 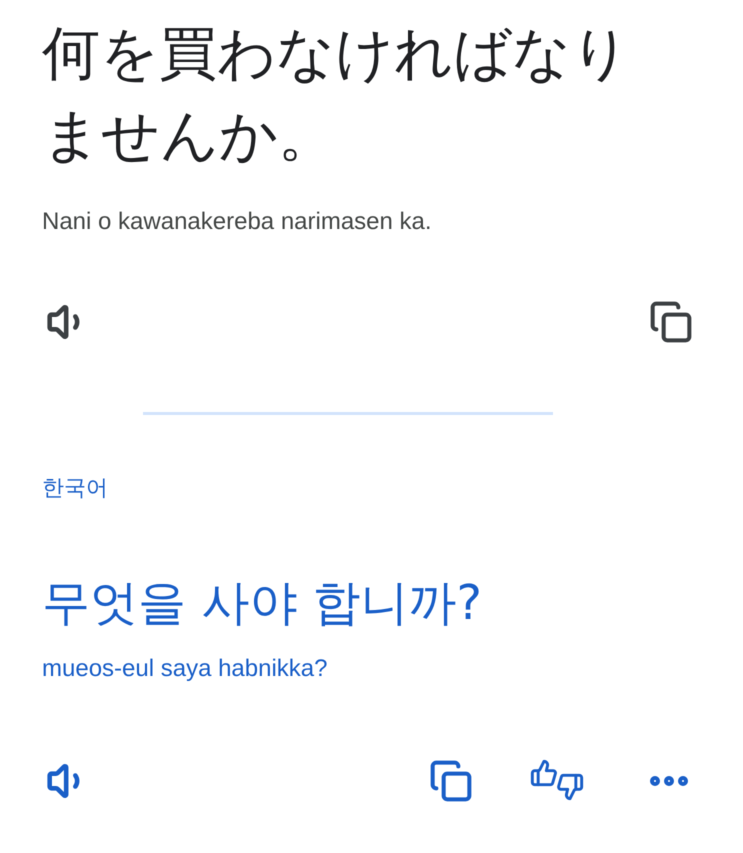 I want to click on translation-romanization: mueos-eul saya habnikka?, so click(x=185, y=669).